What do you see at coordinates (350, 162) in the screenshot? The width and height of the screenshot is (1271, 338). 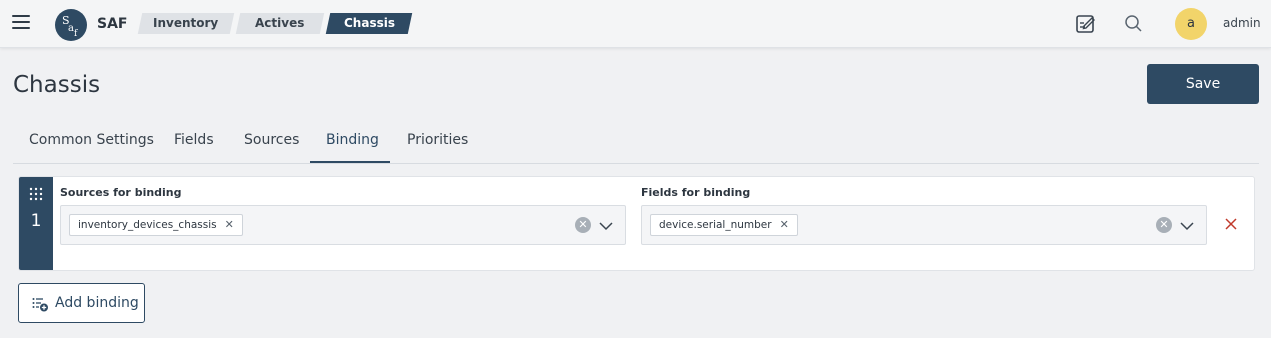 I see `active-tab-indicator` at bounding box center [350, 162].